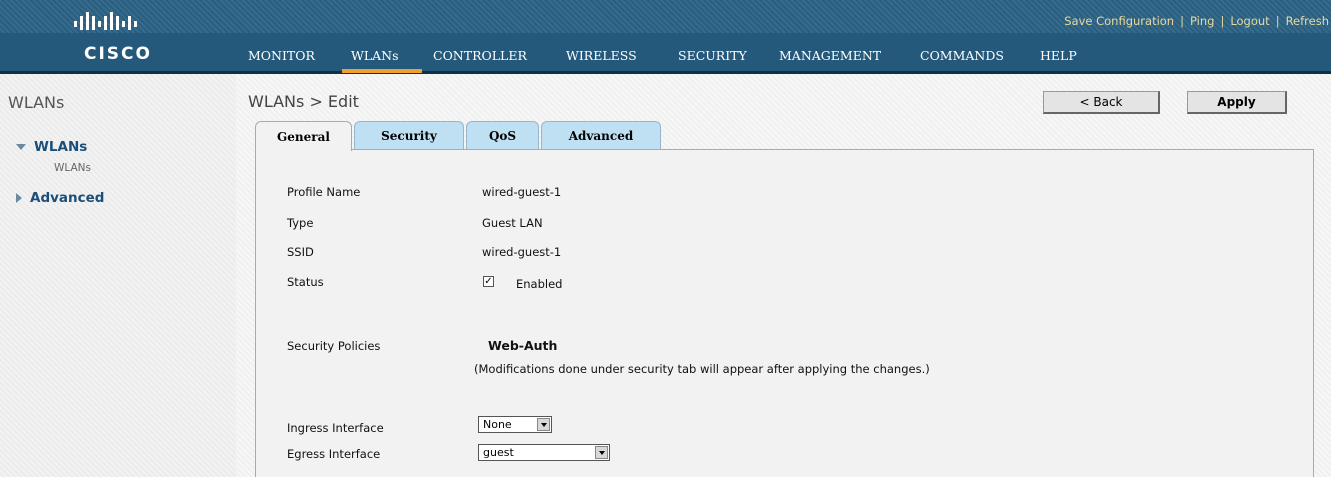  What do you see at coordinates (61, 147) in the screenshot?
I see `sidebar-item-label: WLANs` at bounding box center [61, 147].